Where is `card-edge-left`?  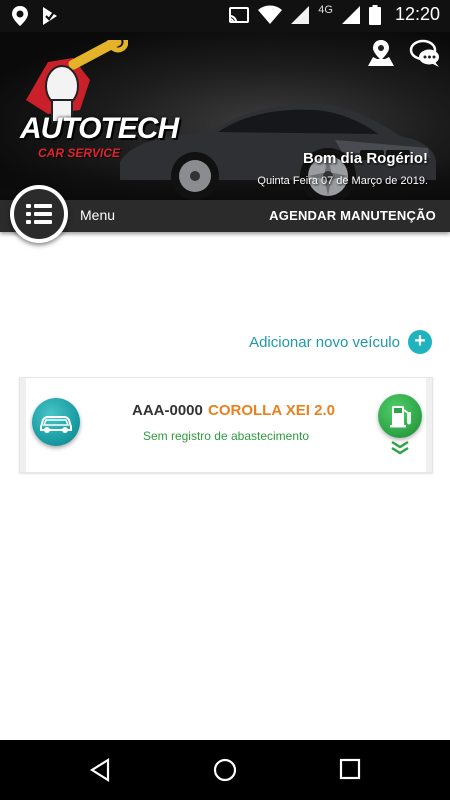 card-edge-left is located at coordinates (23, 425).